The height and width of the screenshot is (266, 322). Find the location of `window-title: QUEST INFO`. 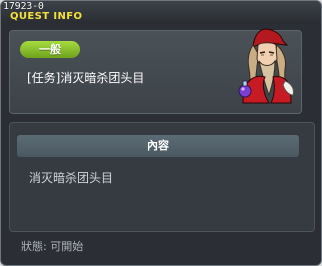

window-title: QUEST INFO is located at coordinates (46, 16).